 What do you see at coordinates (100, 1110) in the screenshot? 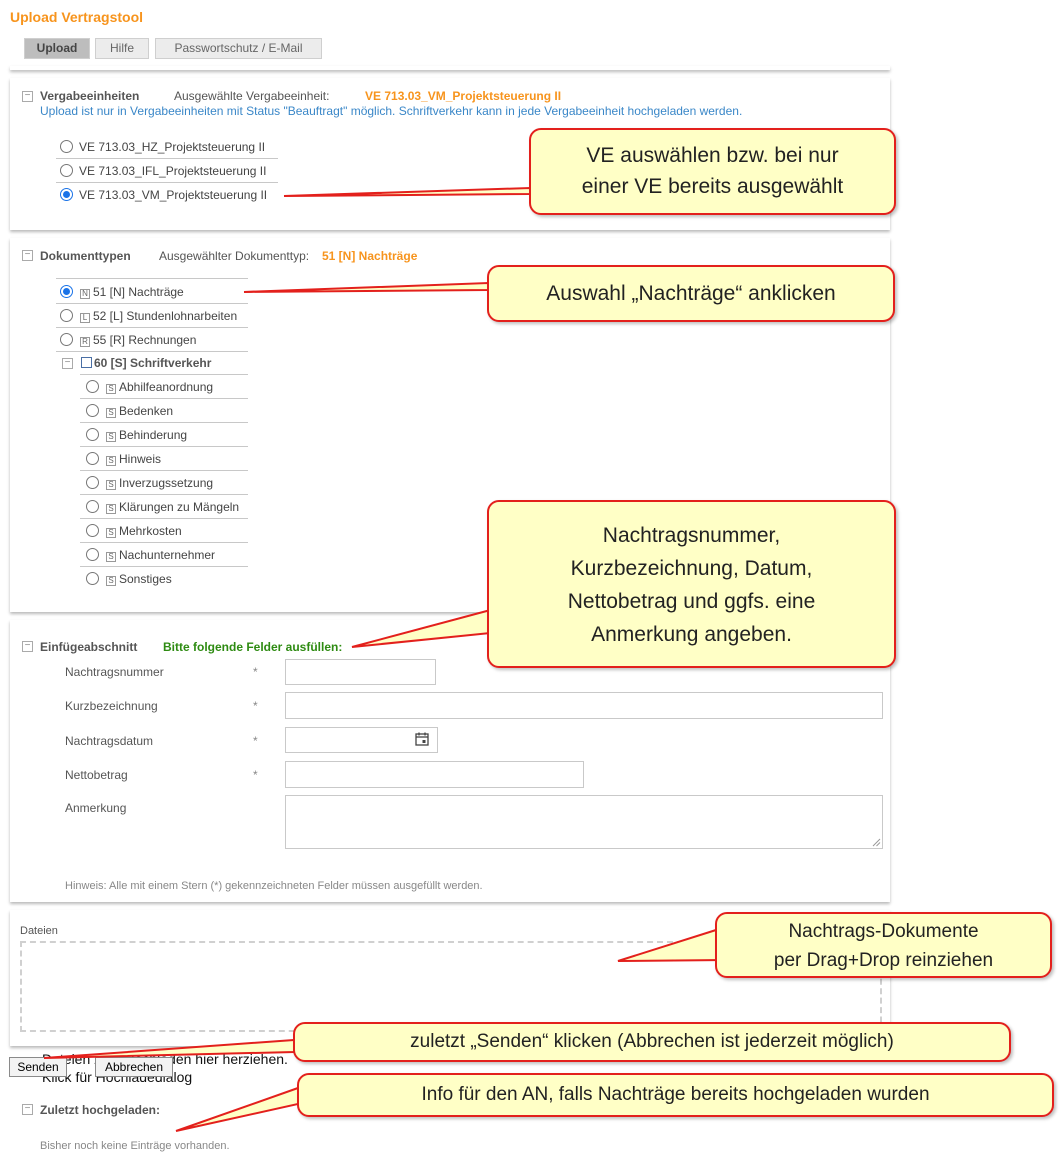
I see `zuletzt-title: Zuletzt hochgeladen:` at bounding box center [100, 1110].